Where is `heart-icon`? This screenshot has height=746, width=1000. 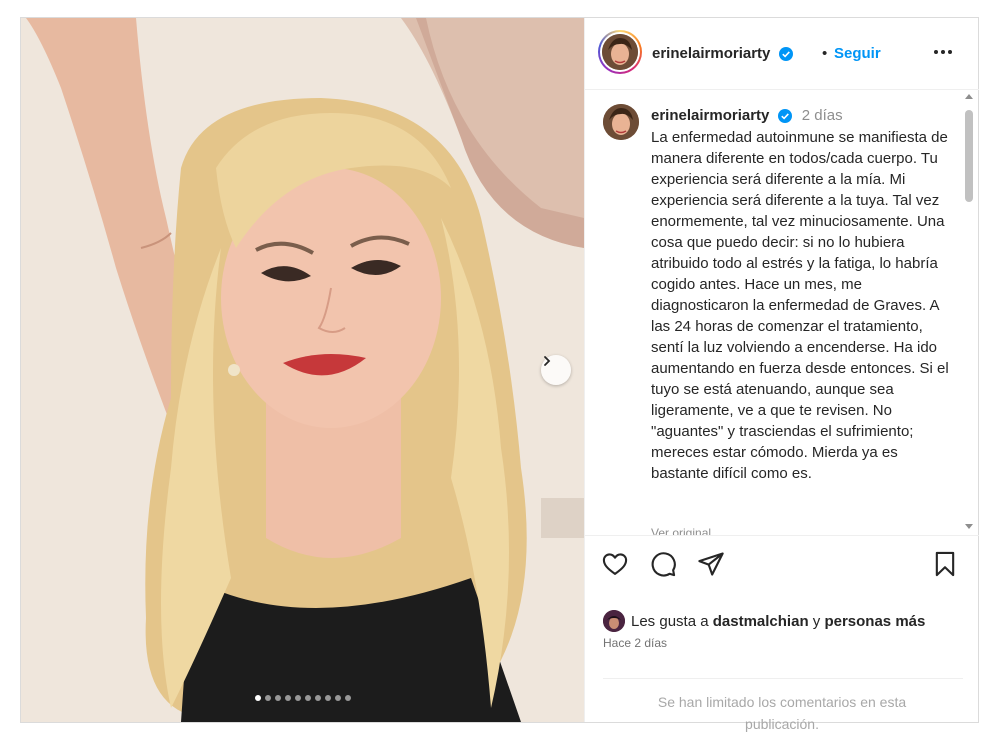
heart-icon is located at coordinates (615, 564).